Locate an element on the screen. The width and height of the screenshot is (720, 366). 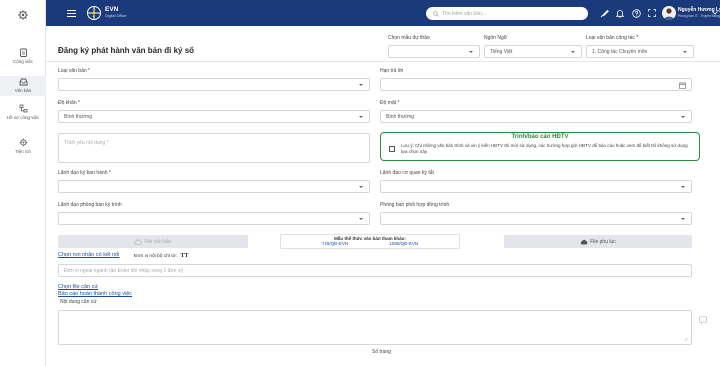
sample-link-1080: 1080/QĐ-EVN is located at coordinates (403, 243).